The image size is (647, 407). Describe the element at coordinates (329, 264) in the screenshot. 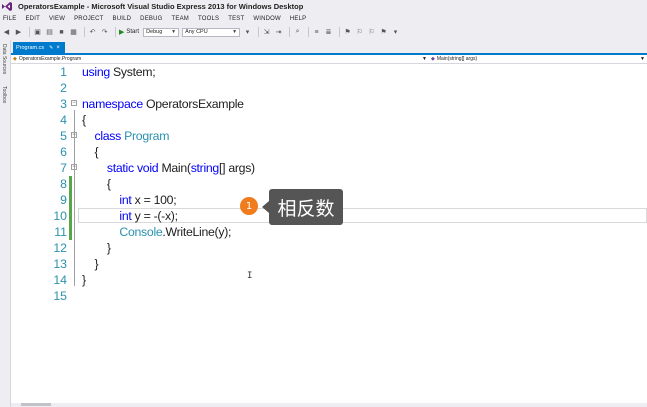

I see `code-line: 13 }` at that location.